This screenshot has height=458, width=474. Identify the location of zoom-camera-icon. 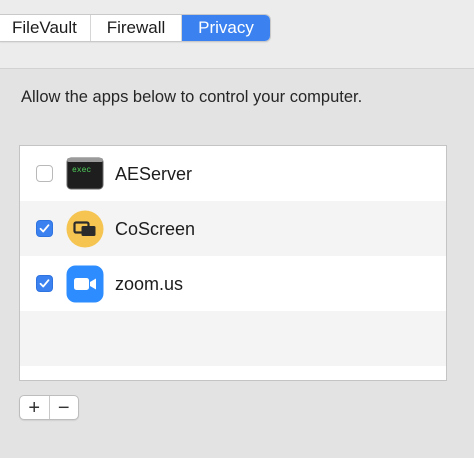
(85, 284).